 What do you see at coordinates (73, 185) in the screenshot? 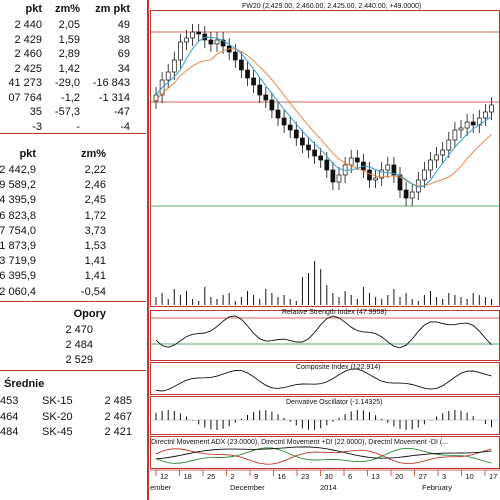
I see `index-row: 9 589,2 2,46` at bounding box center [73, 185].